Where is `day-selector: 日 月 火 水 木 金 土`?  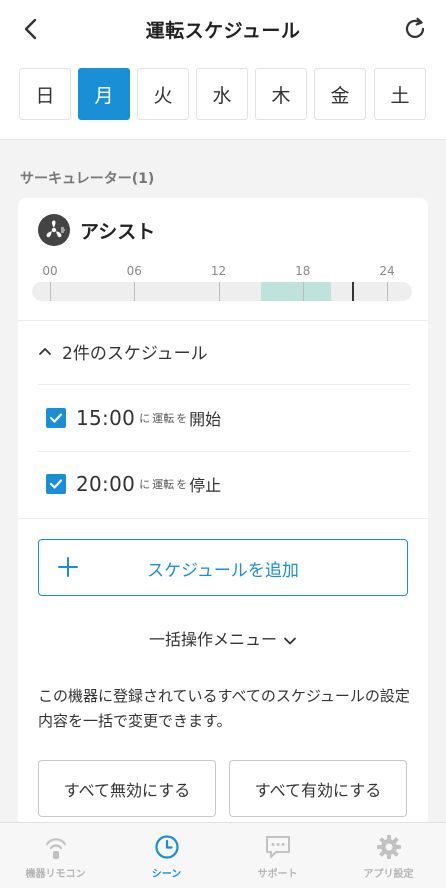
day-selector: 日 月 火 水 木 金 土 is located at coordinates (223, 99).